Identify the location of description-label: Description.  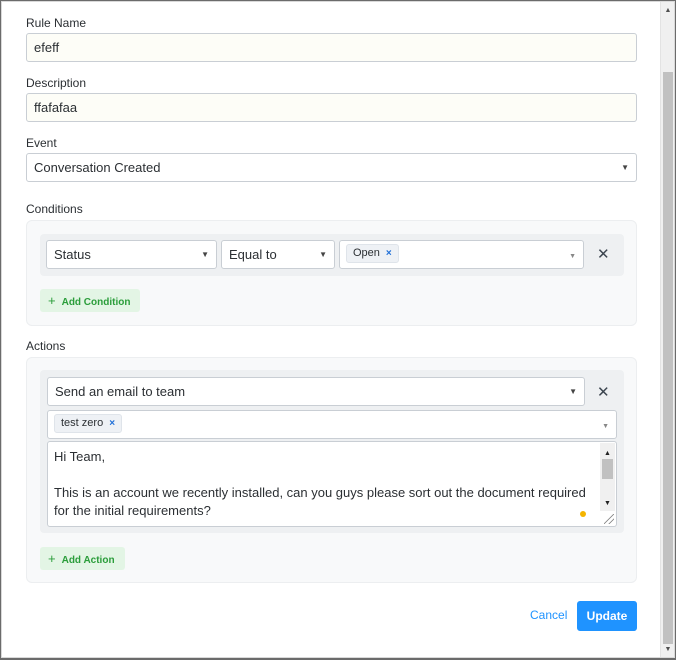
(56, 83).